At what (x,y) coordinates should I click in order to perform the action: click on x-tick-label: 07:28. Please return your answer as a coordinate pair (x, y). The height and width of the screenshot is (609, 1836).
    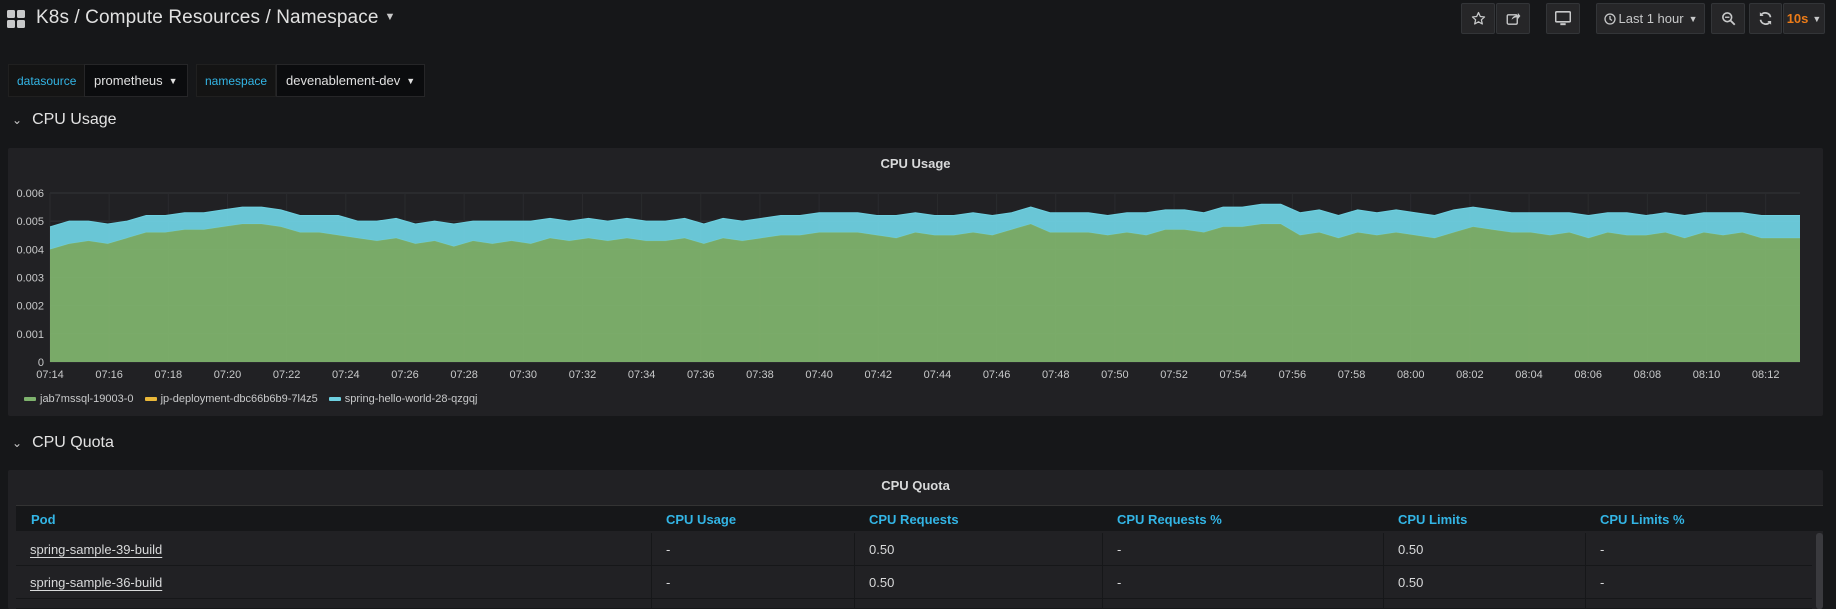
    Looking at the image, I should click on (464, 375).